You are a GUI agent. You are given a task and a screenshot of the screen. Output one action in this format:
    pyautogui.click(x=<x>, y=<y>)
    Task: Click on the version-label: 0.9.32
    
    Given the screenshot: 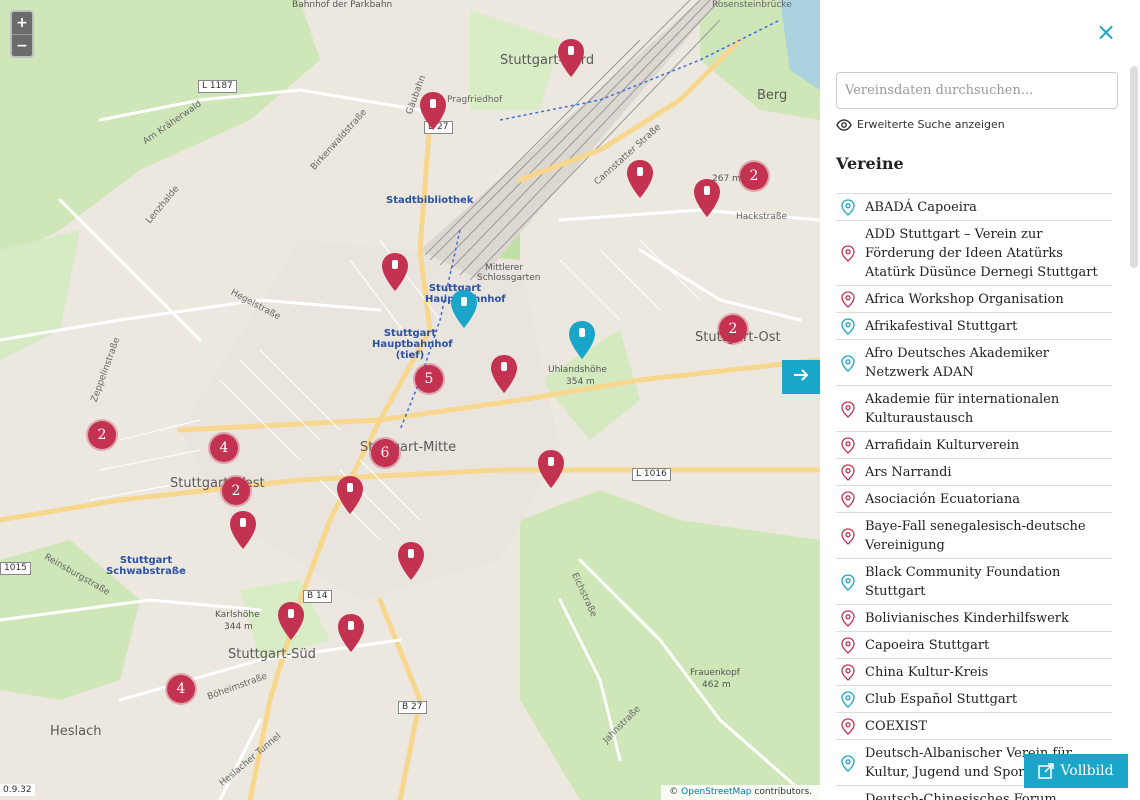 What is the action you would take?
    pyautogui.click(x=17, y=790)
    